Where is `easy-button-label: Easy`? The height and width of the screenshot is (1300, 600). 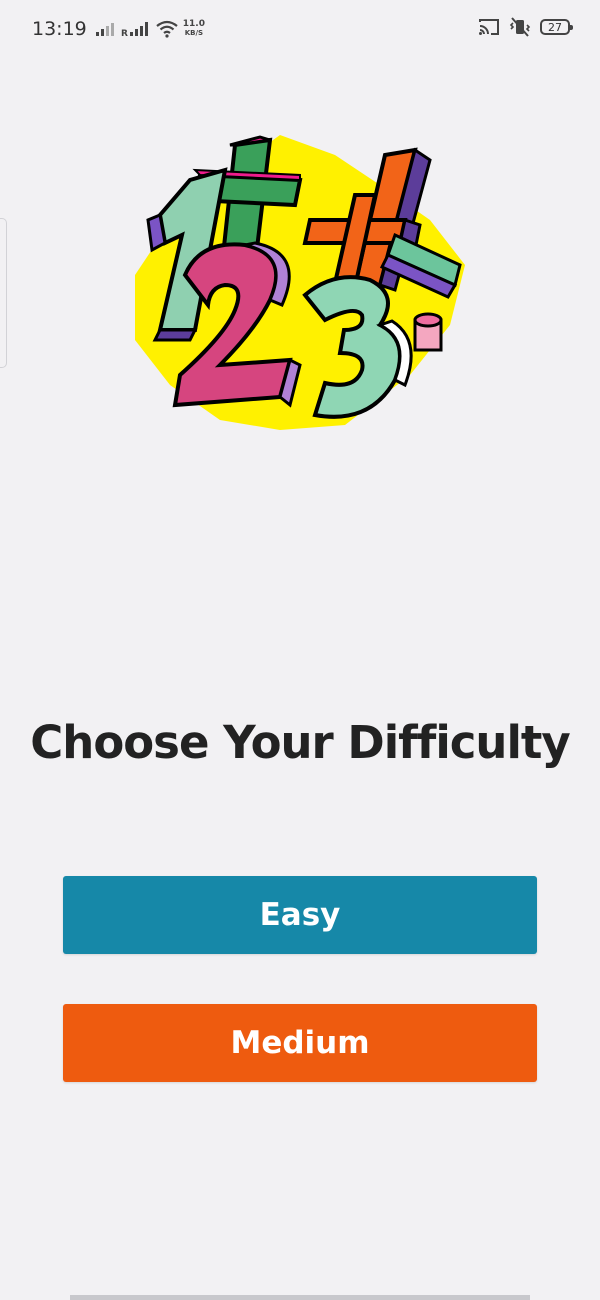
easy-button-label: Easy is located at coordinates (300, 915).